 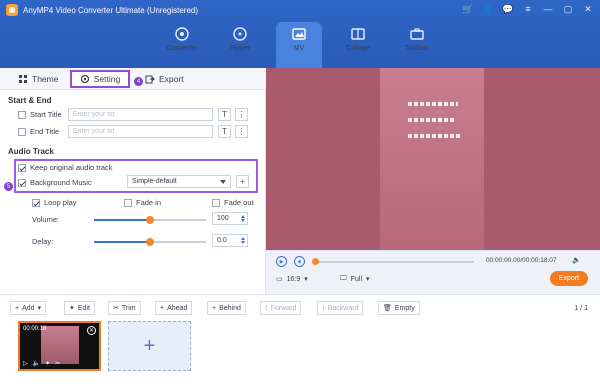 What do you see at coordinates (179, 181) in the screenshot?
I see `music-select: Simple-default` at bounding box center [179, 181].